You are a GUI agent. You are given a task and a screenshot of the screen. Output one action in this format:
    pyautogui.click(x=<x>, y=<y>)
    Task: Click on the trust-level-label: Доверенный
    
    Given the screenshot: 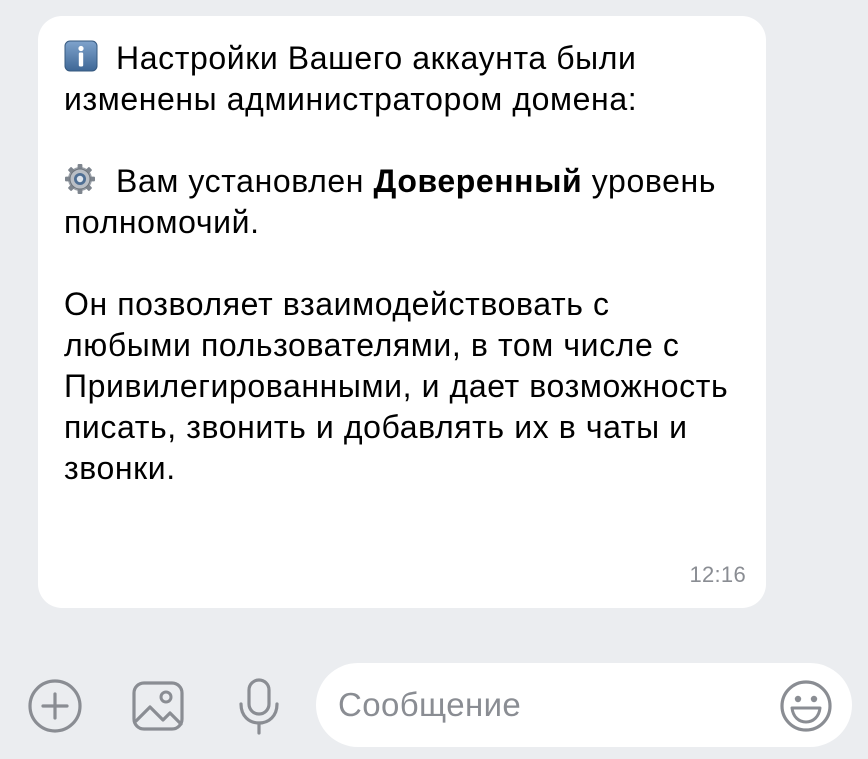 What is the action you would take?
    pyautogui.click(x=478, y=181)
    